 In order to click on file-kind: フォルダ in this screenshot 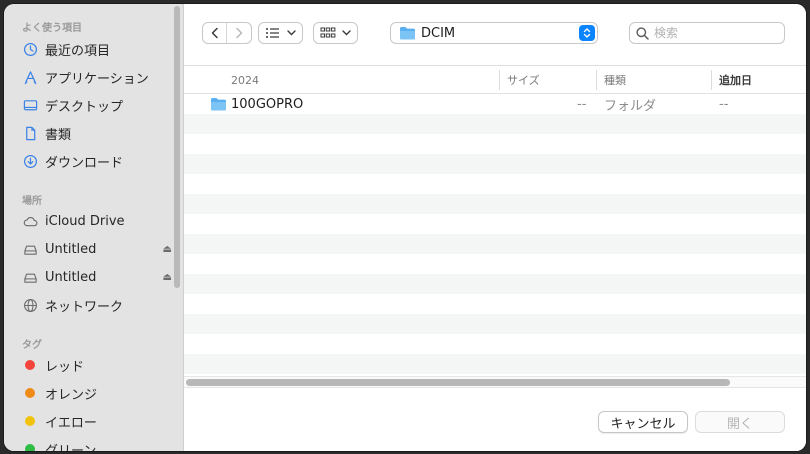, I will do `click(630, 106)`.